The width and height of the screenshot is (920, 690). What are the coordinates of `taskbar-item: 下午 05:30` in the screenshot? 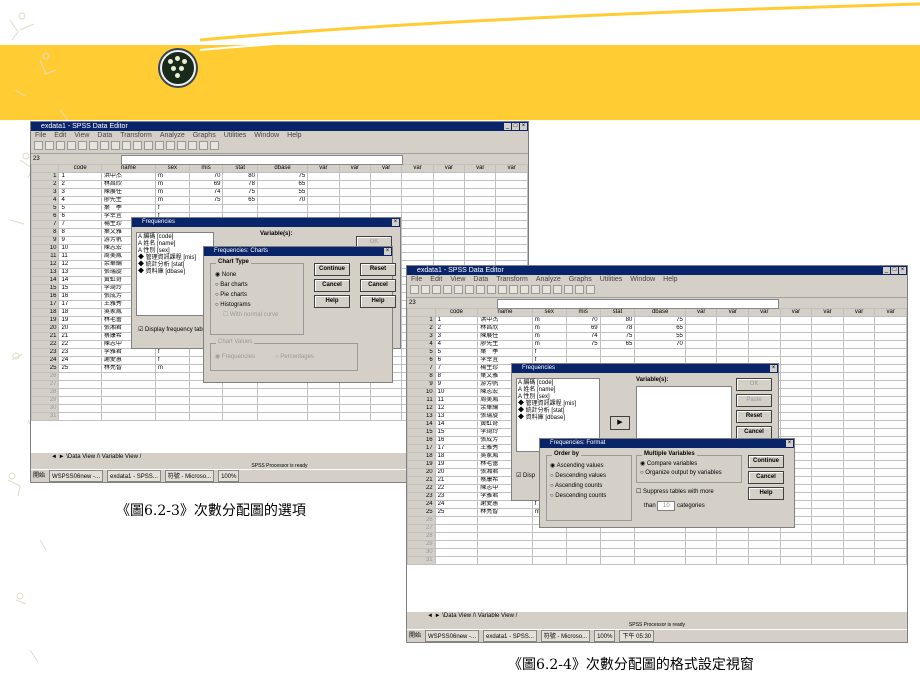 It's located at (637, 636).